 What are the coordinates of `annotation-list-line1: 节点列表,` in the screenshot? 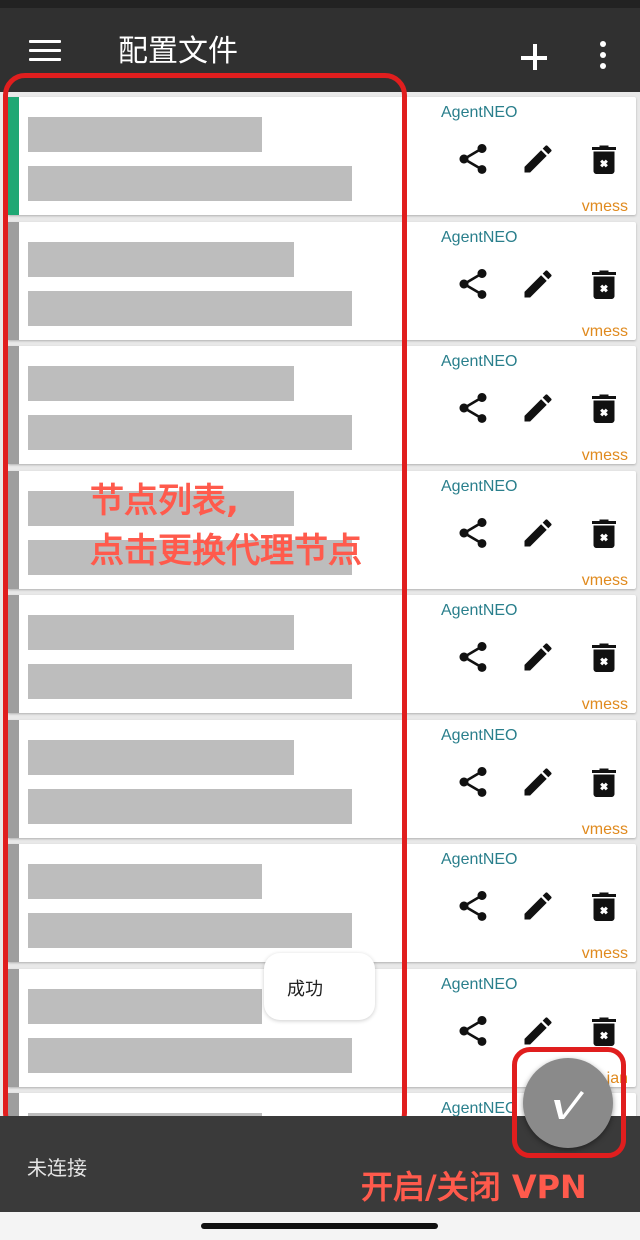 It's located at (164, 501).